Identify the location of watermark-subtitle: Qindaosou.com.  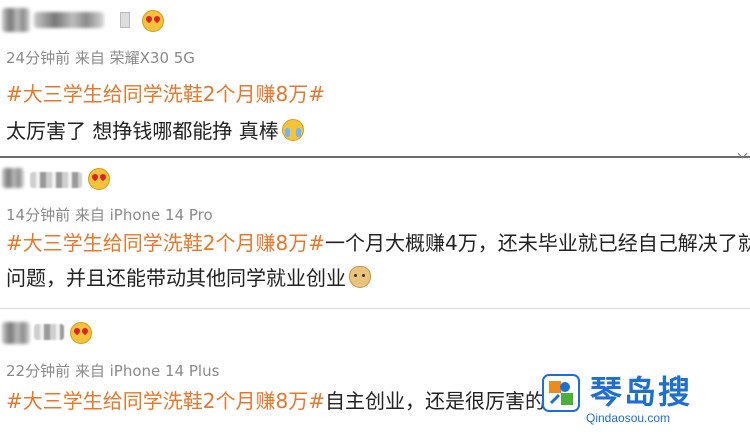
(628, 418).